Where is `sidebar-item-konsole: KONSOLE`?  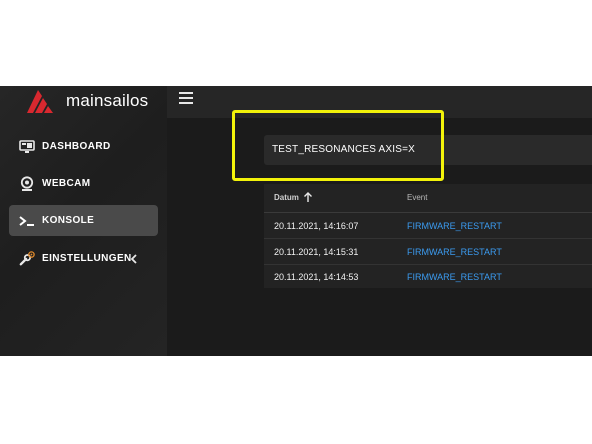 sidebar-item-konsole: KONSOLE is located at coordinates (83, 220).